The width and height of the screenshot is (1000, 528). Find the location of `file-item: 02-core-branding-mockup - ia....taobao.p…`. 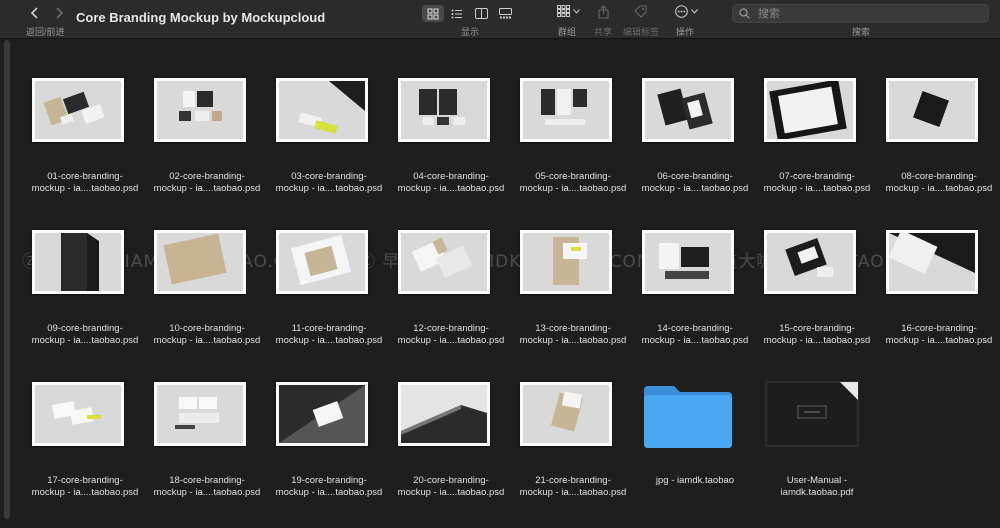

file-item: 02-core-branding-mockup - ia....taobao.p… is located at coordinates (207, 148).